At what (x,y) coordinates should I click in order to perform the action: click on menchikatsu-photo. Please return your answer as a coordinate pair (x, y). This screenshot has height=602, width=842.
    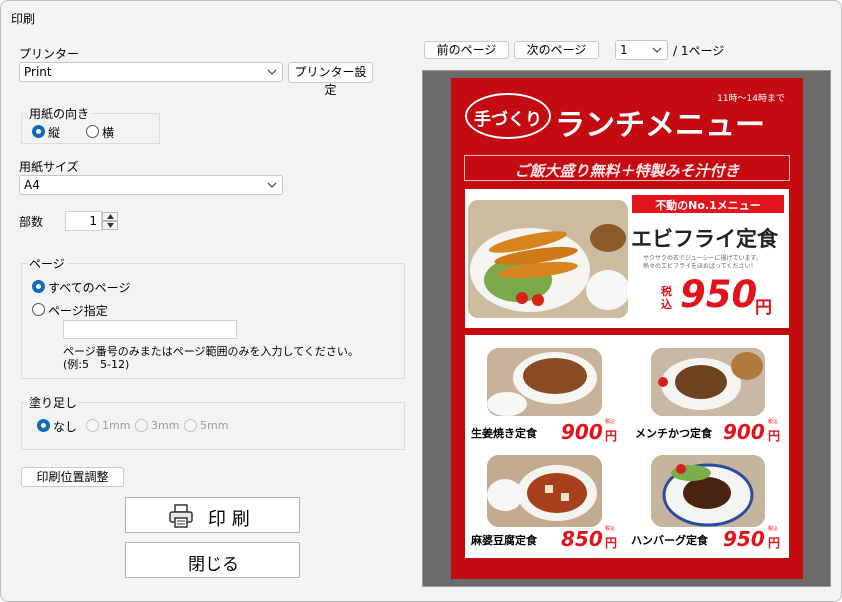
    Looking at the image, I should click on (708, 382).